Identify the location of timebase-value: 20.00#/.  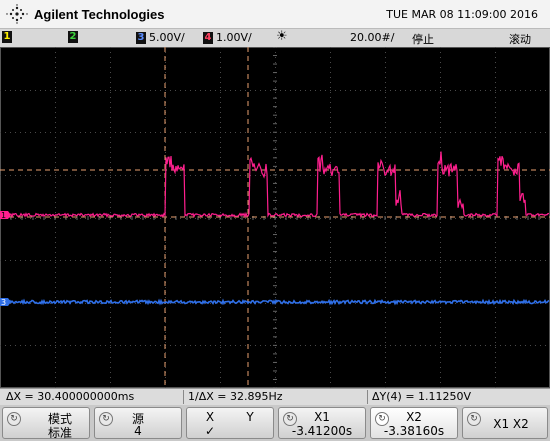
(372, 37).